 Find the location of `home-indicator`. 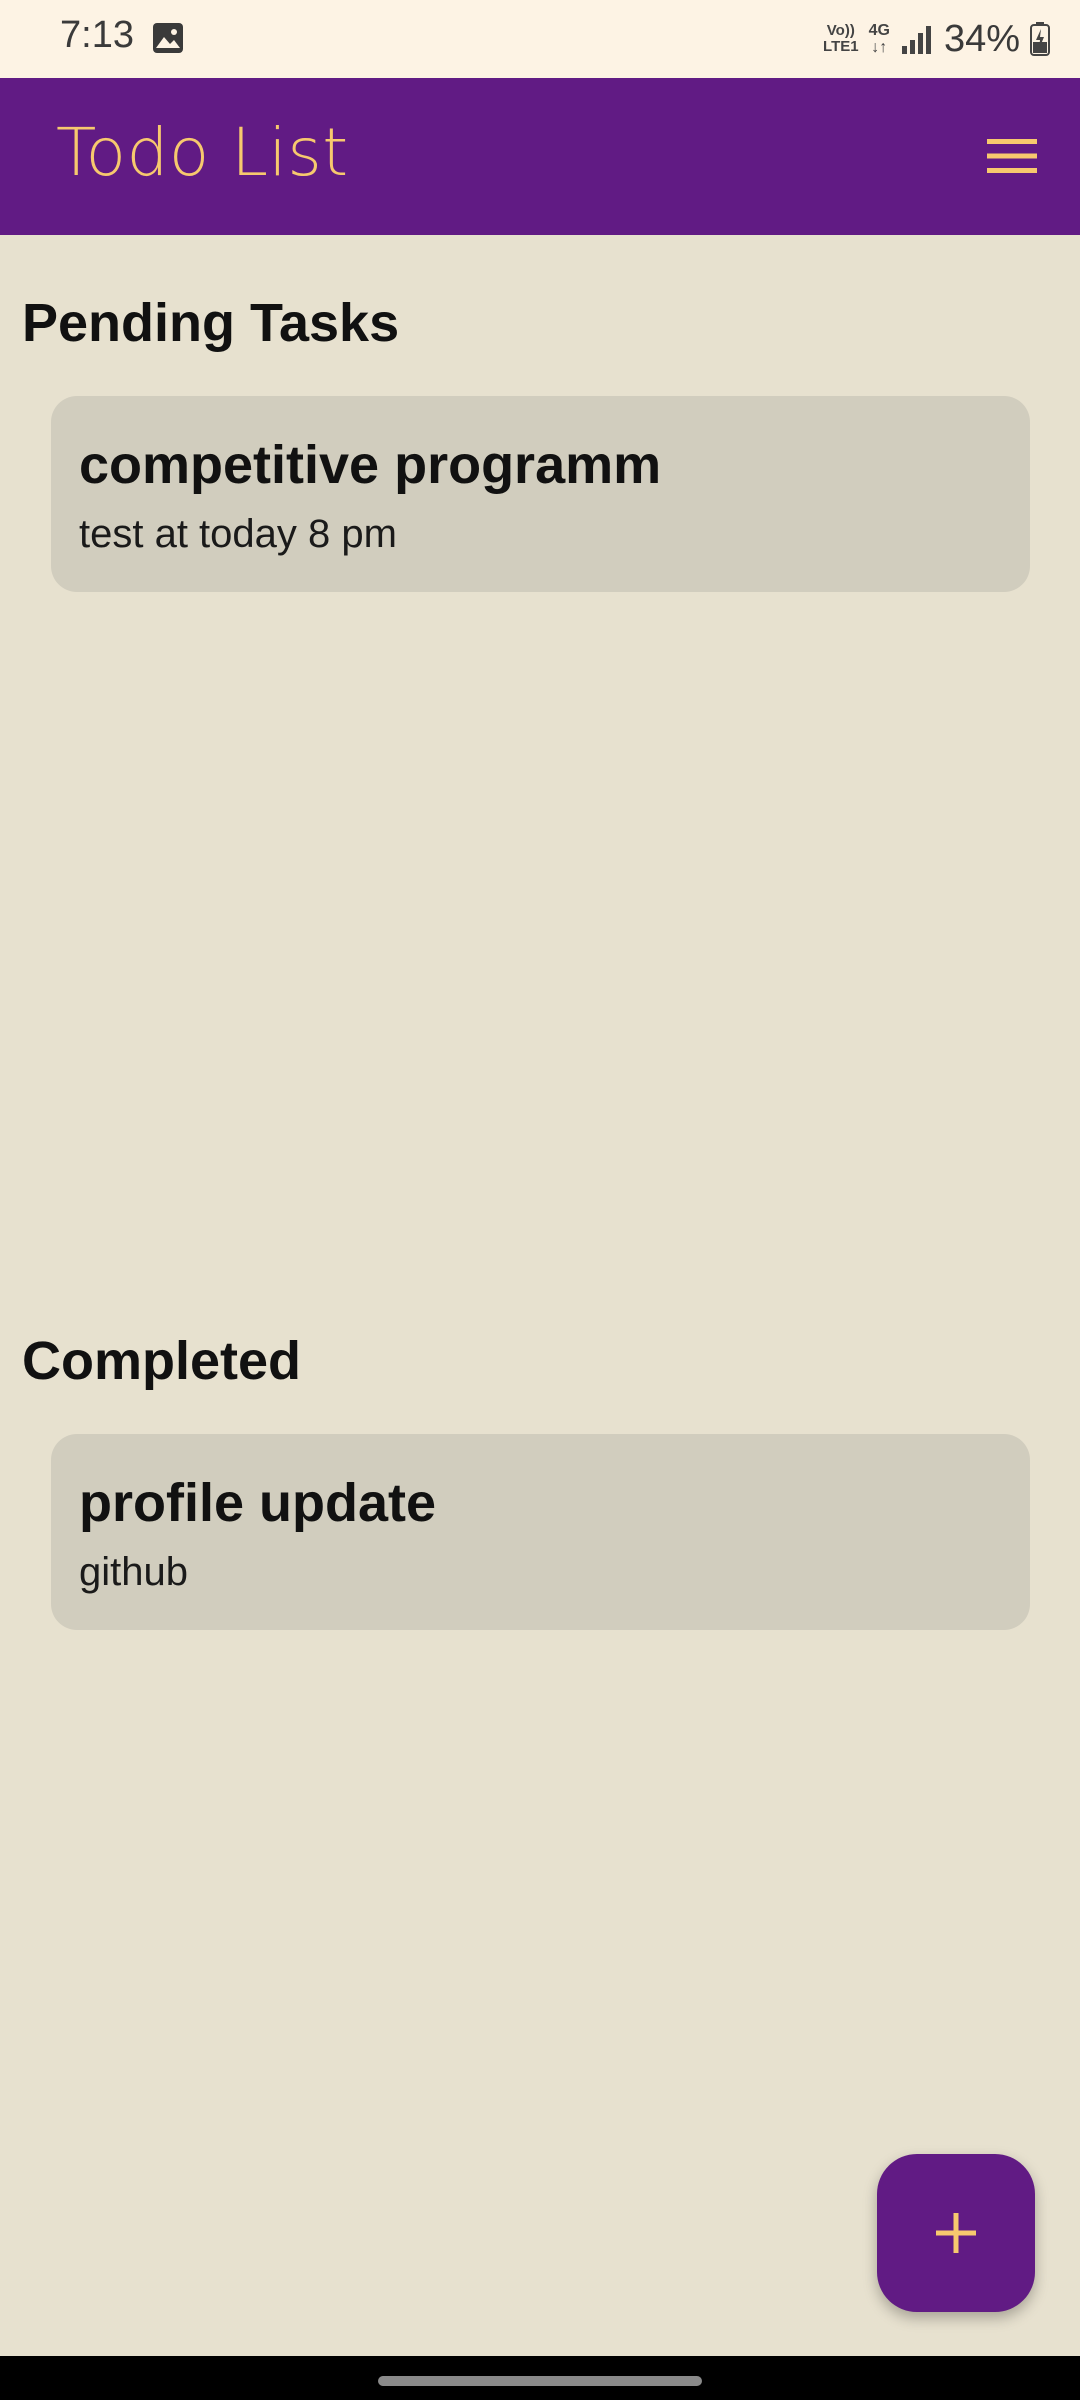

home-indicator is located at coordinates (540, 2381).